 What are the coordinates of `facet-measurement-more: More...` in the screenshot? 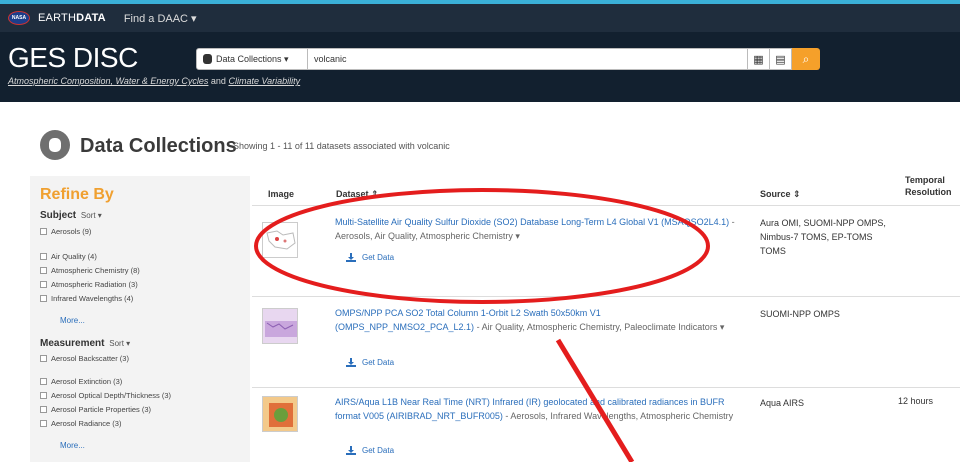 It's located at (72, 445).